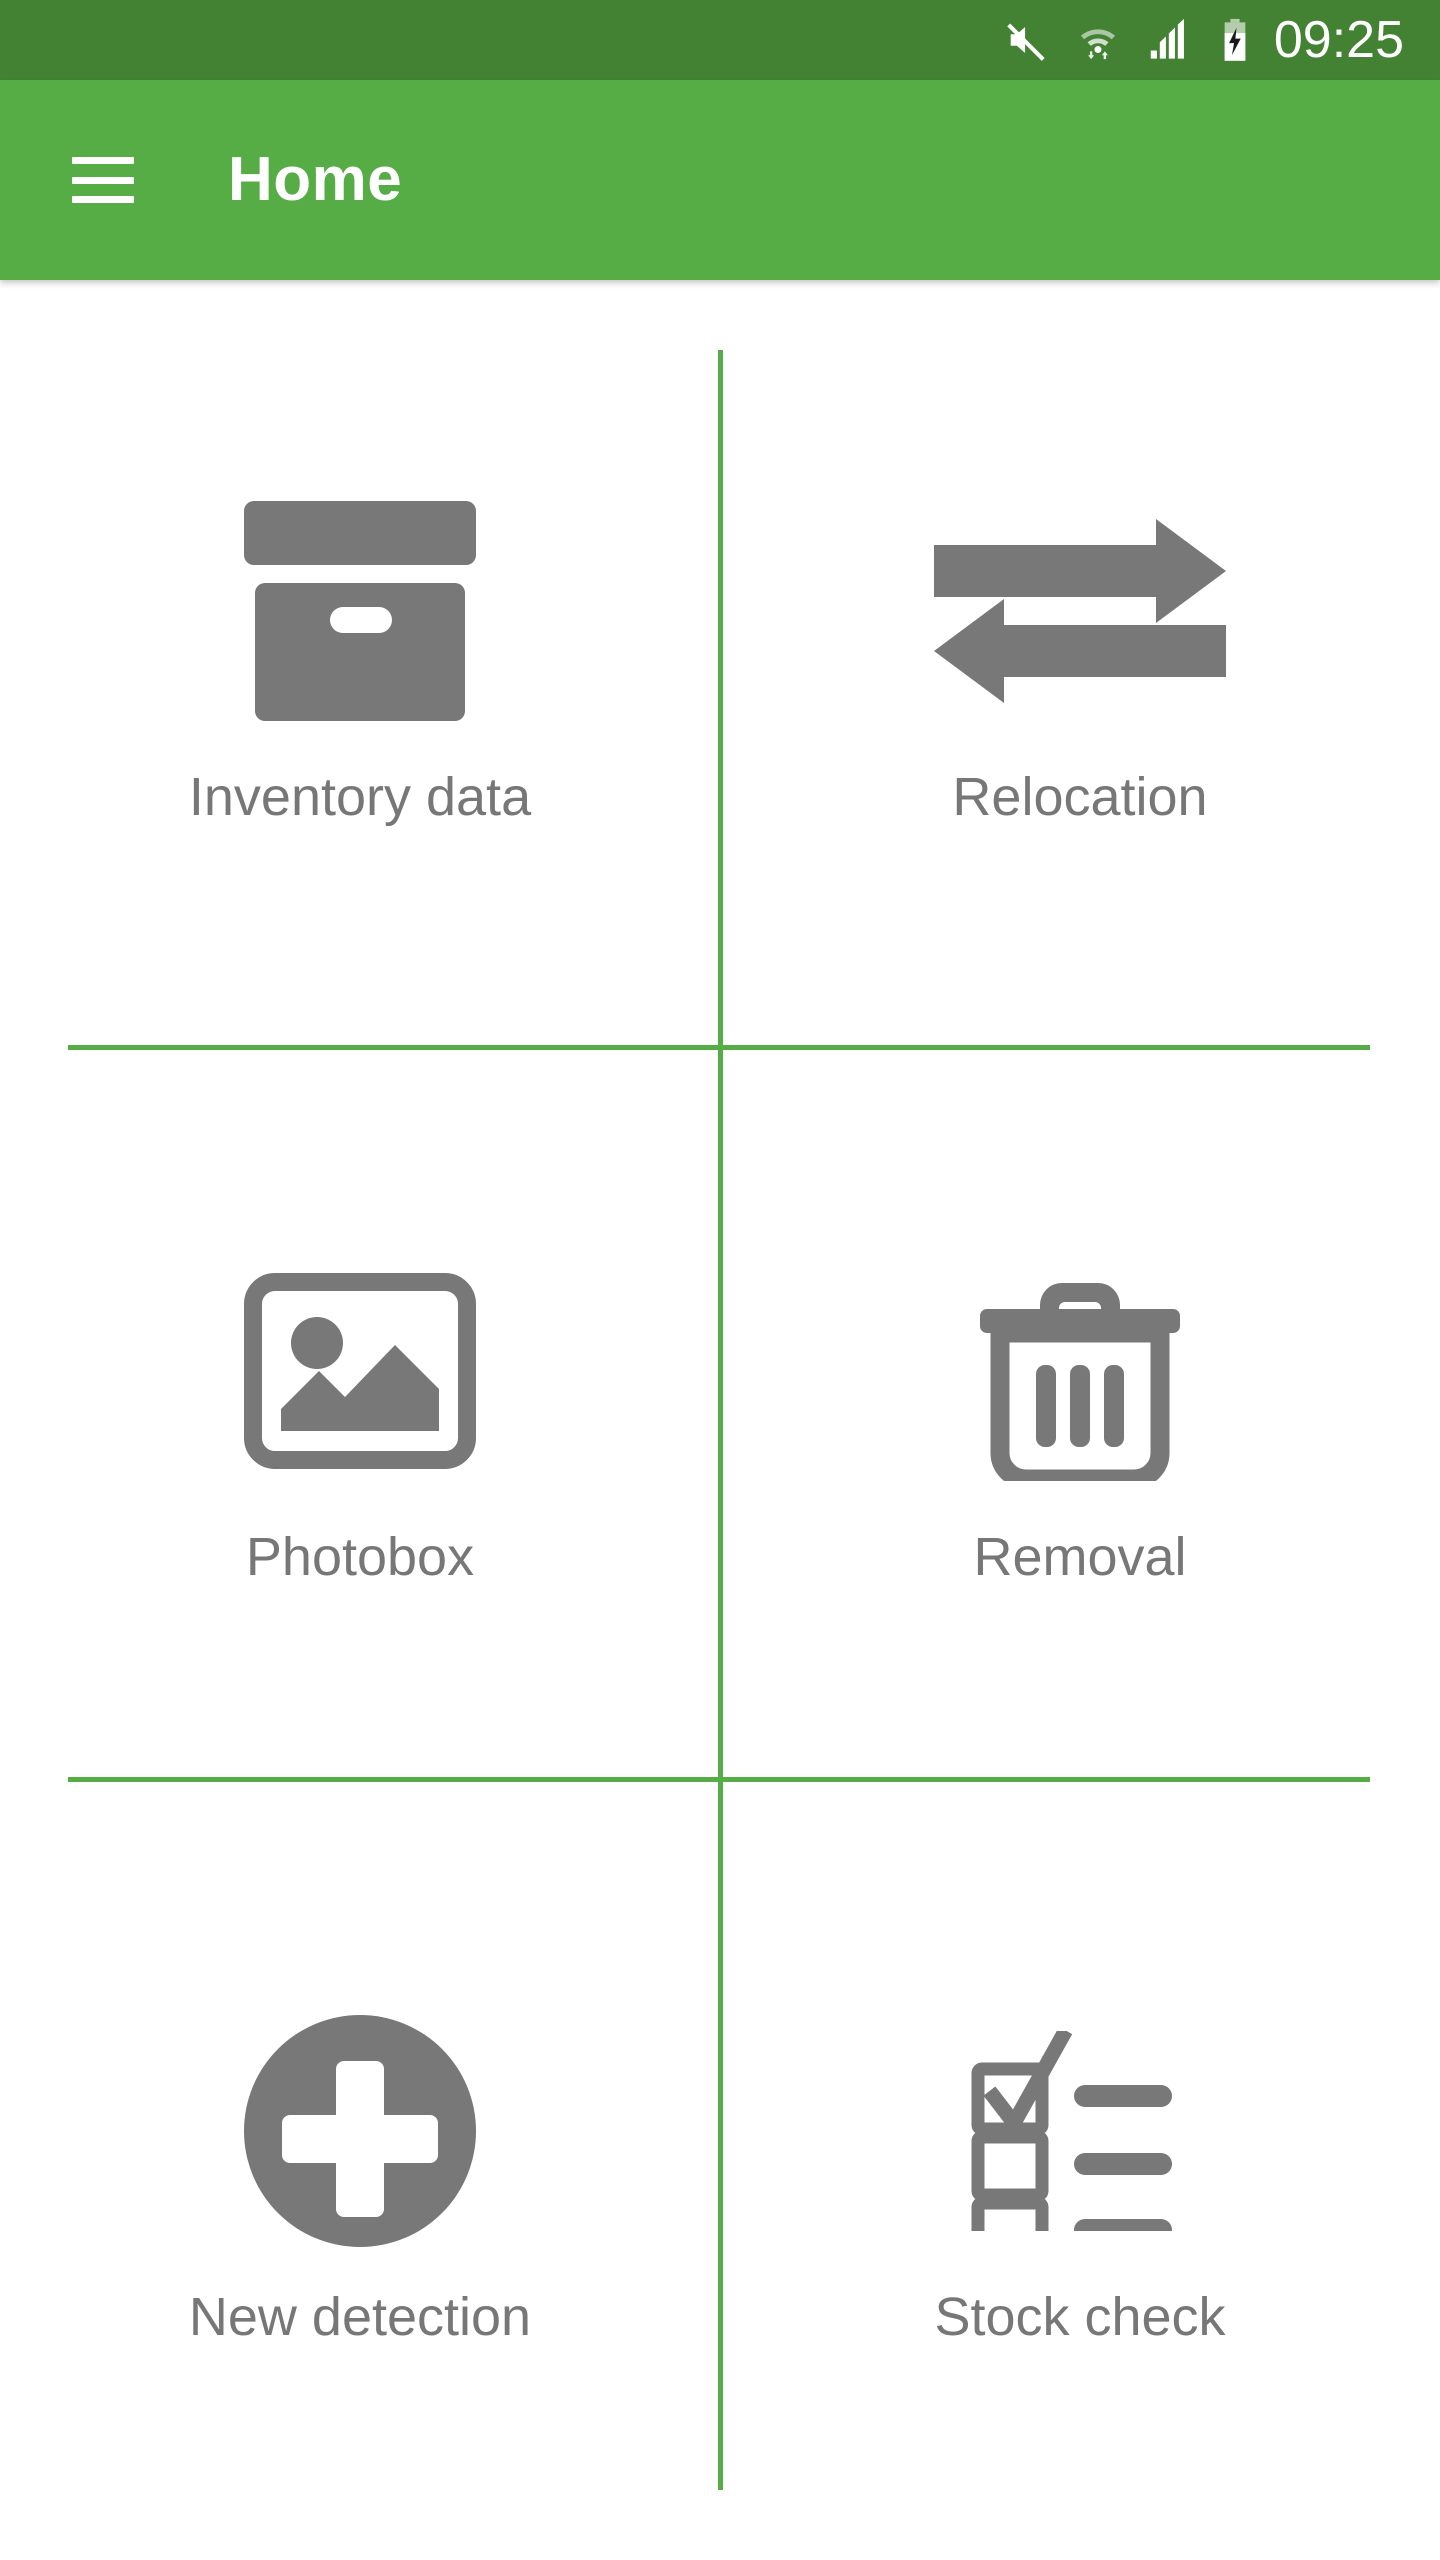 This screenshot has height=2560, width=1440. What do you see at coordinates (315, 179) in the screenshot?
I see `page-title: Home` at bounding box center [315, 179].